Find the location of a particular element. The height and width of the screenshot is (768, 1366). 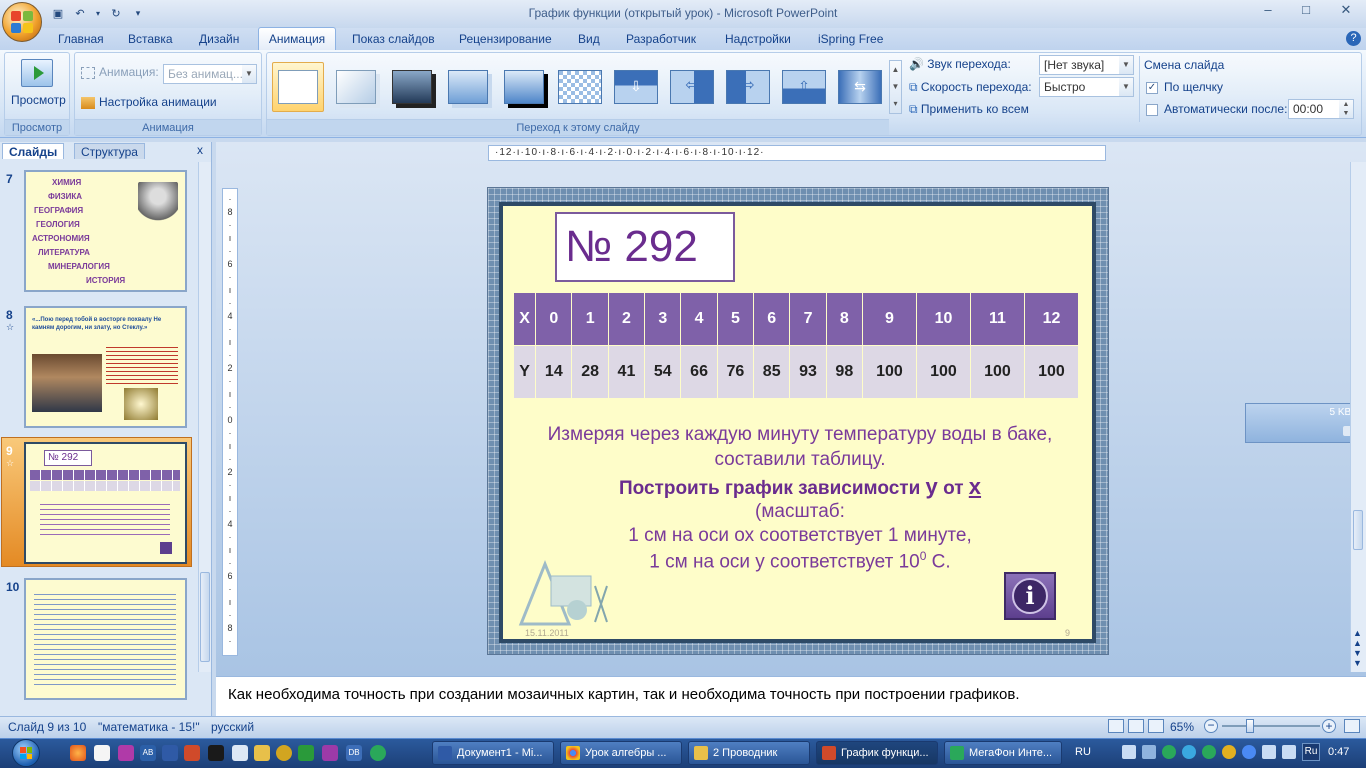

help-icon: ? is located at coordinates (1353, 38).